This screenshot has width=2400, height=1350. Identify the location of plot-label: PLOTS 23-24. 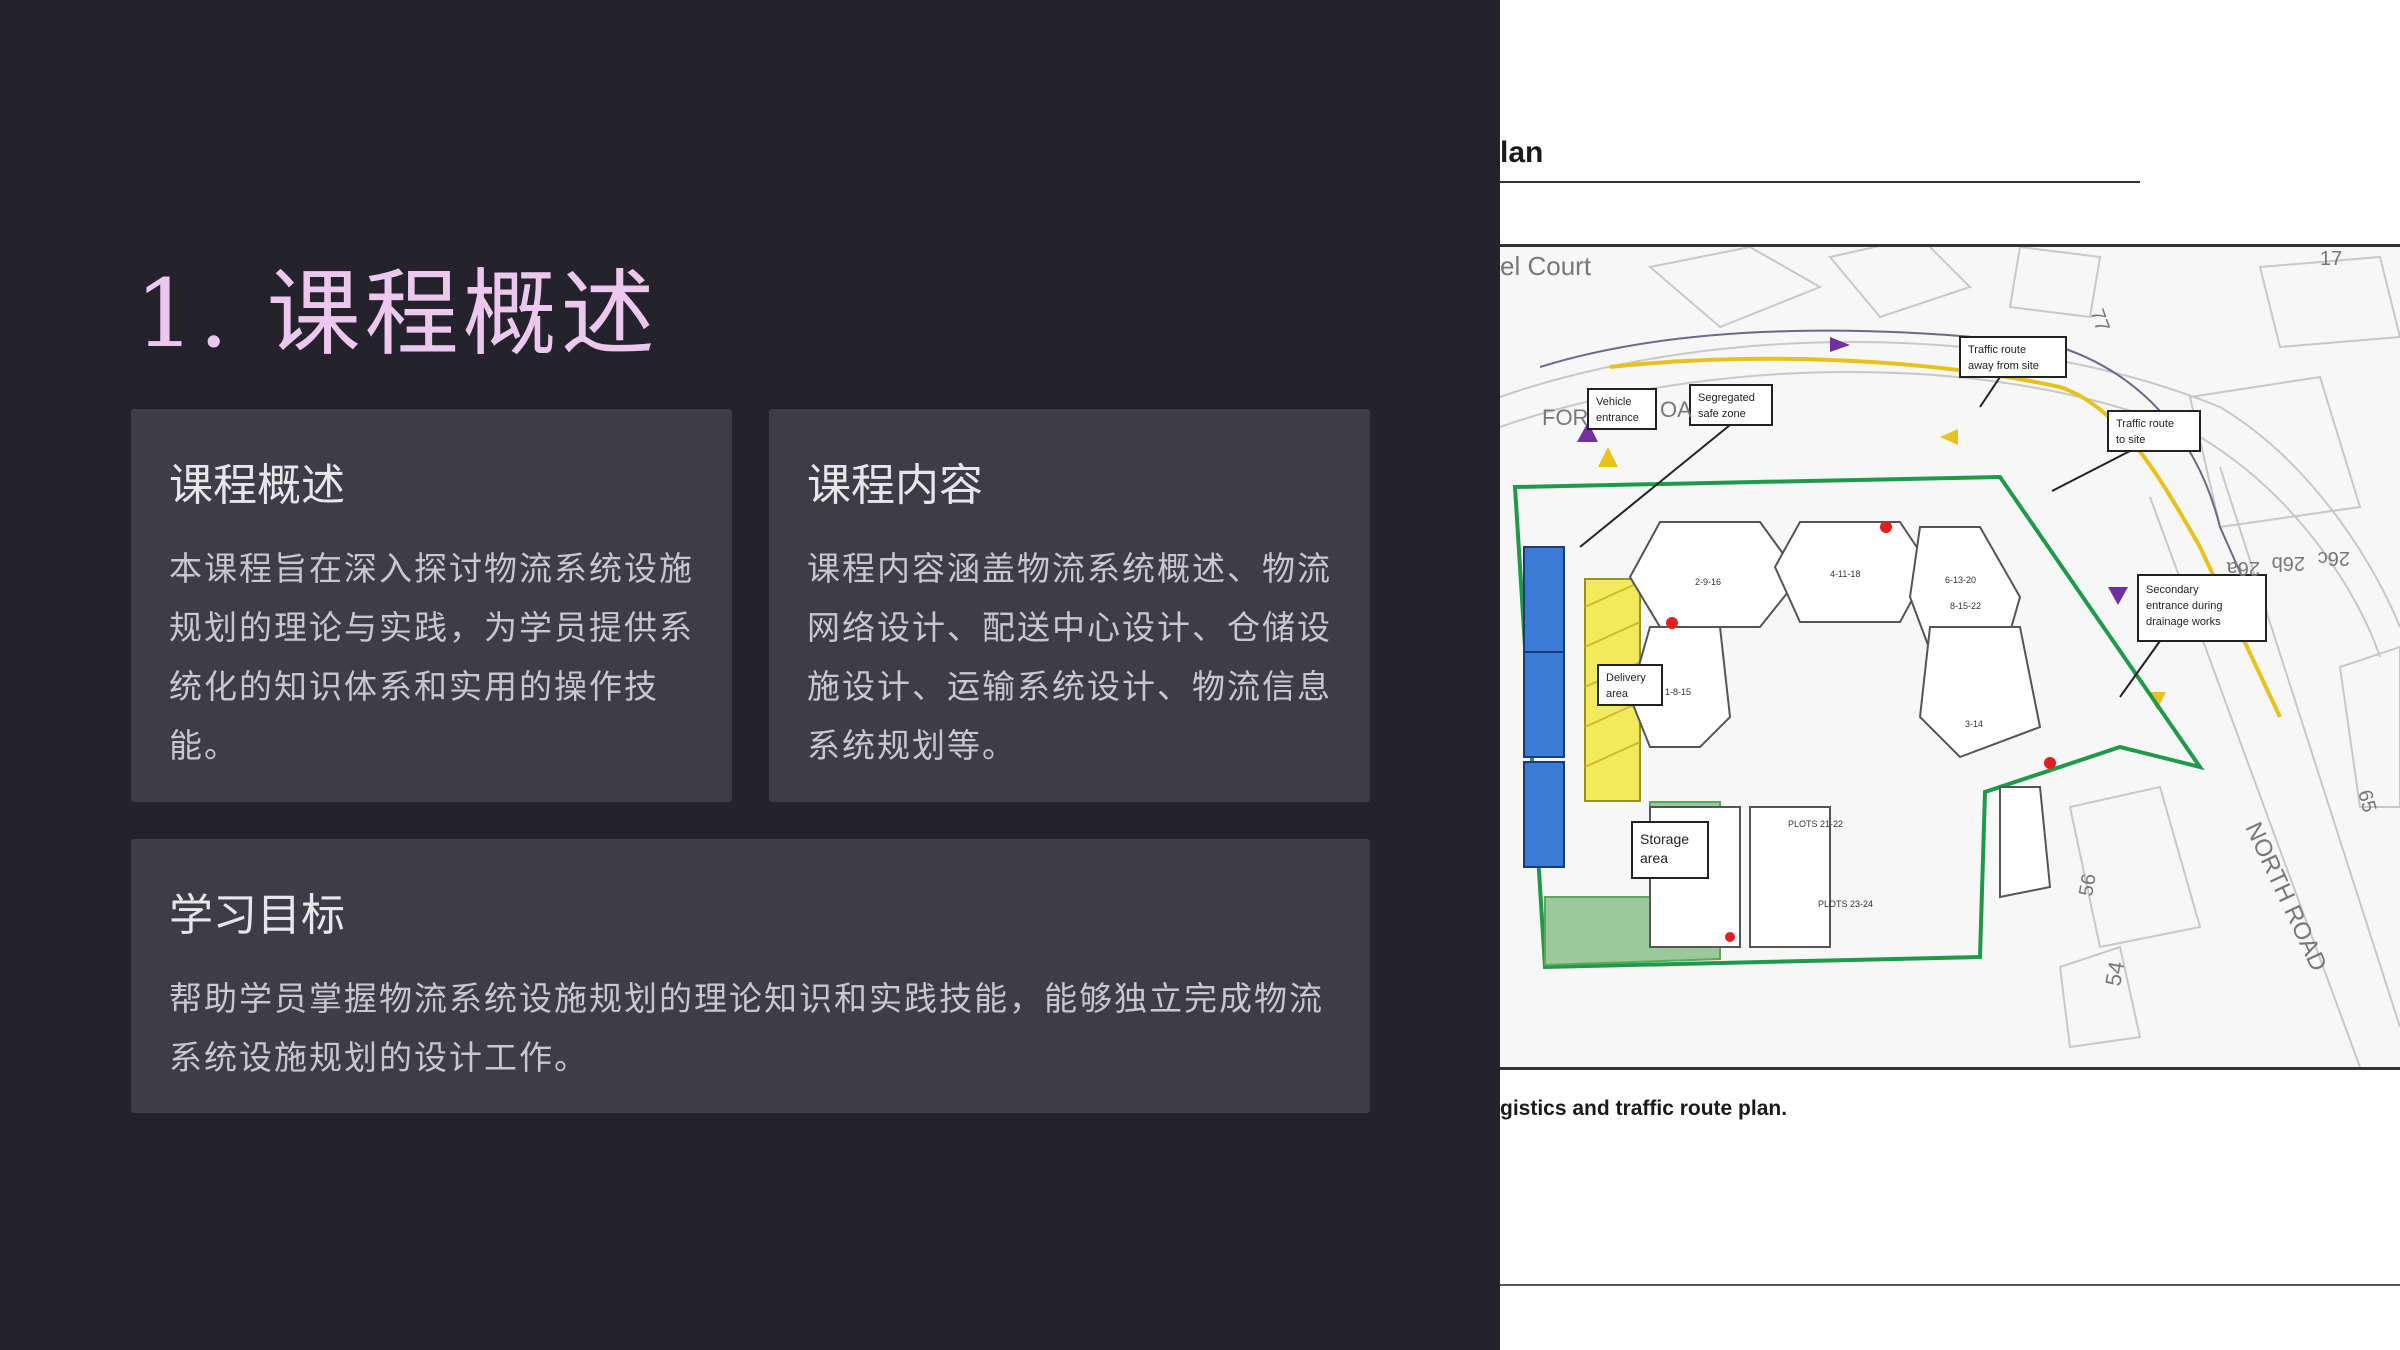
(1845, 904).